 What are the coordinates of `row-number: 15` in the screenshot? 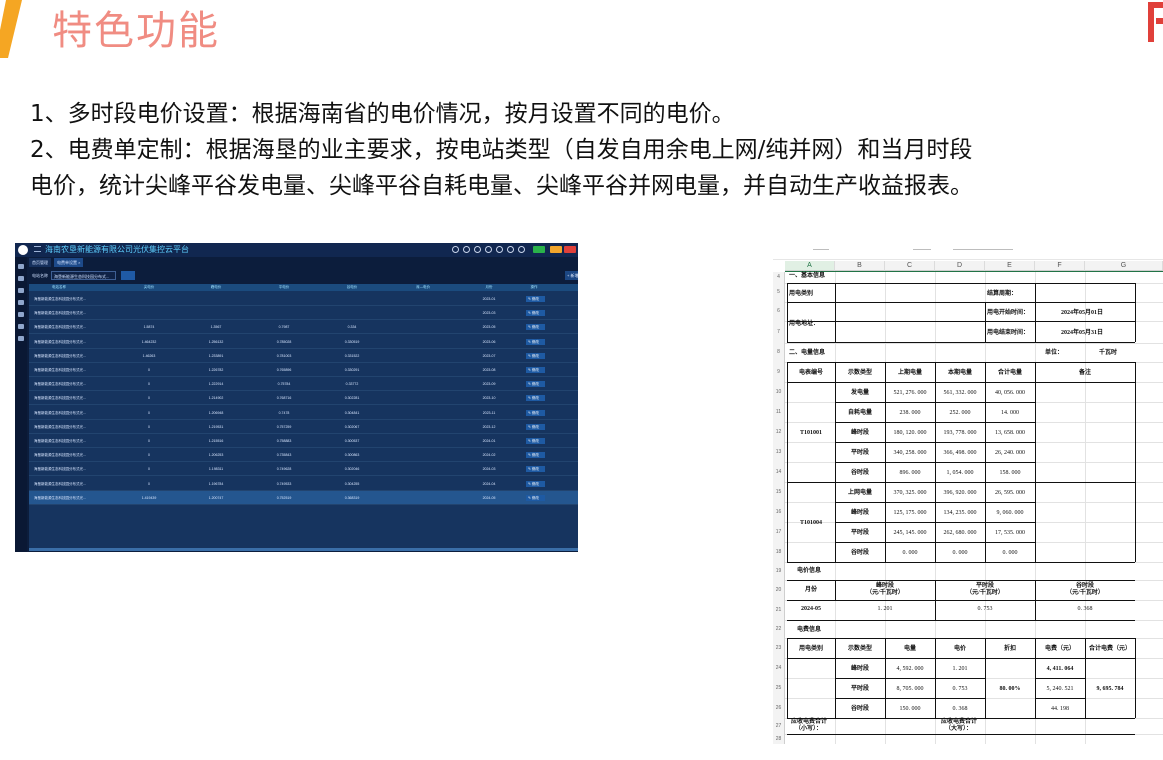 It's located at (779, 492).